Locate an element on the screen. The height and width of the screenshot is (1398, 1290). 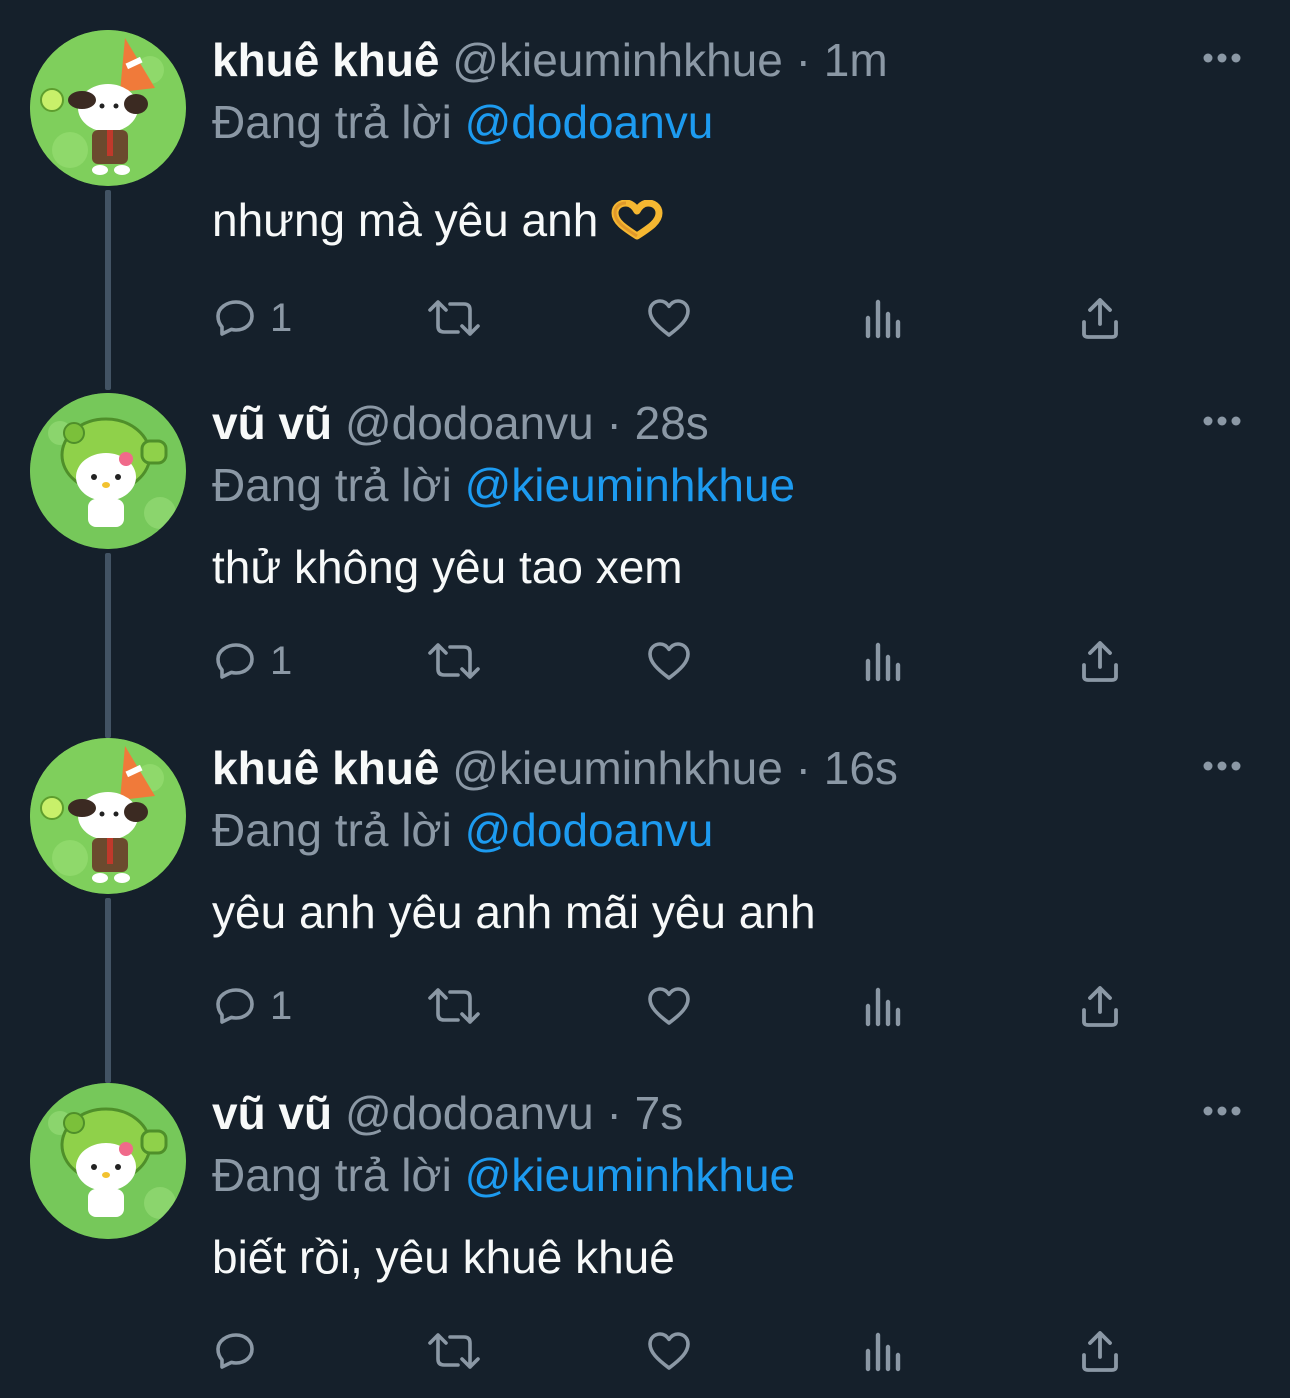
tweet-header: vũ vũ @dodoanvu · 28s is located at coordinates (460, 423).